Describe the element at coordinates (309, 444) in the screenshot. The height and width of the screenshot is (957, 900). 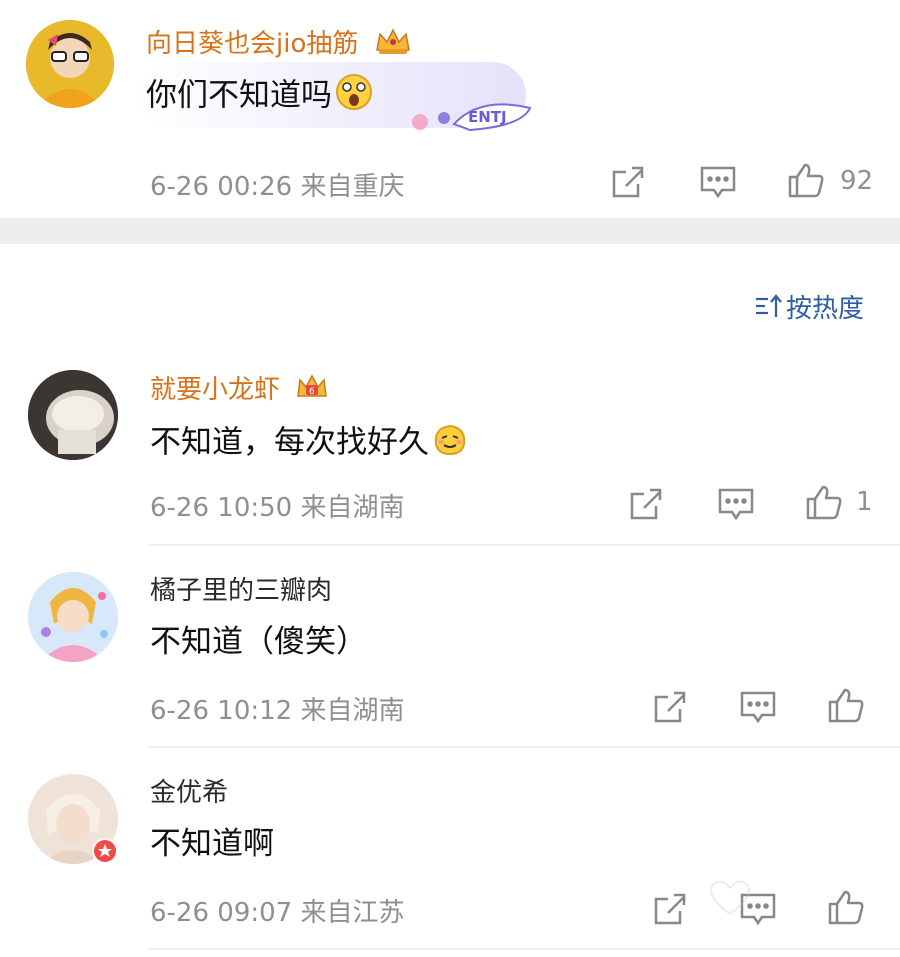
I see `comment-text: 不知道，每次找好久` at that location.